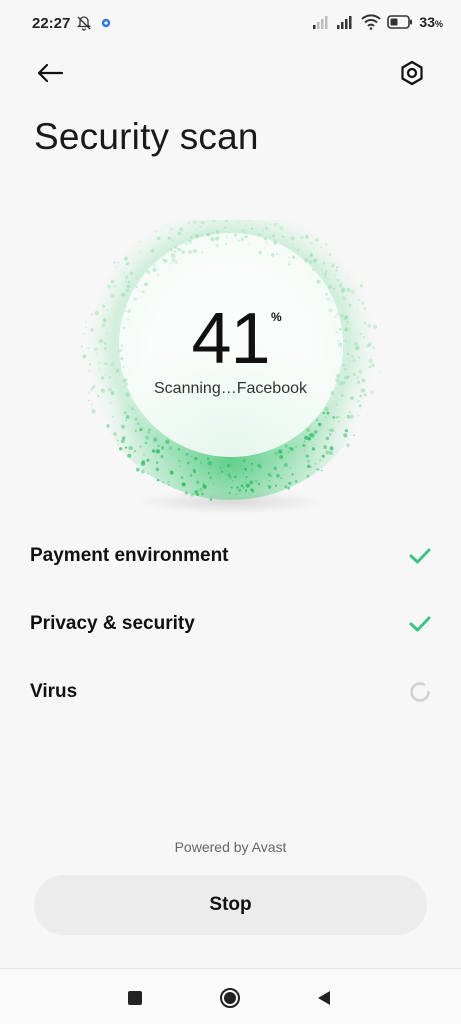 This screenshot has height=1024, width=461. Describe the element at coordinates (51, 23) in the screenshot. I see `status-time: 22:27` at that location.